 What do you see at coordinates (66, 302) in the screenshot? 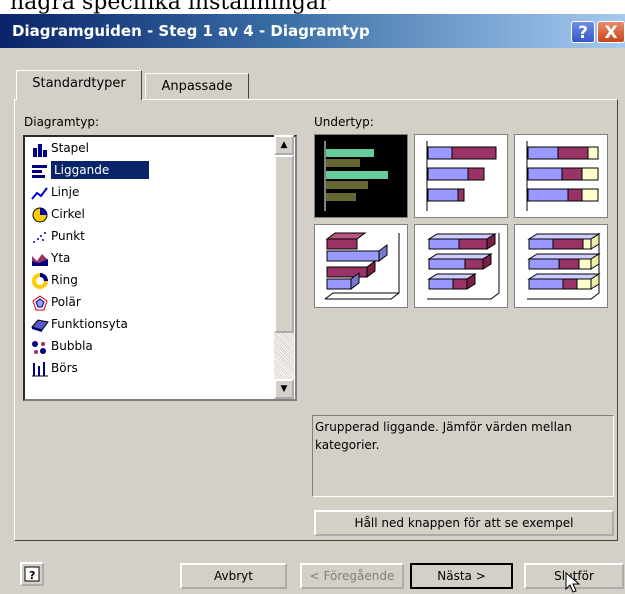
I see `list-item-label: Polär` at bounding box center [66, 302].